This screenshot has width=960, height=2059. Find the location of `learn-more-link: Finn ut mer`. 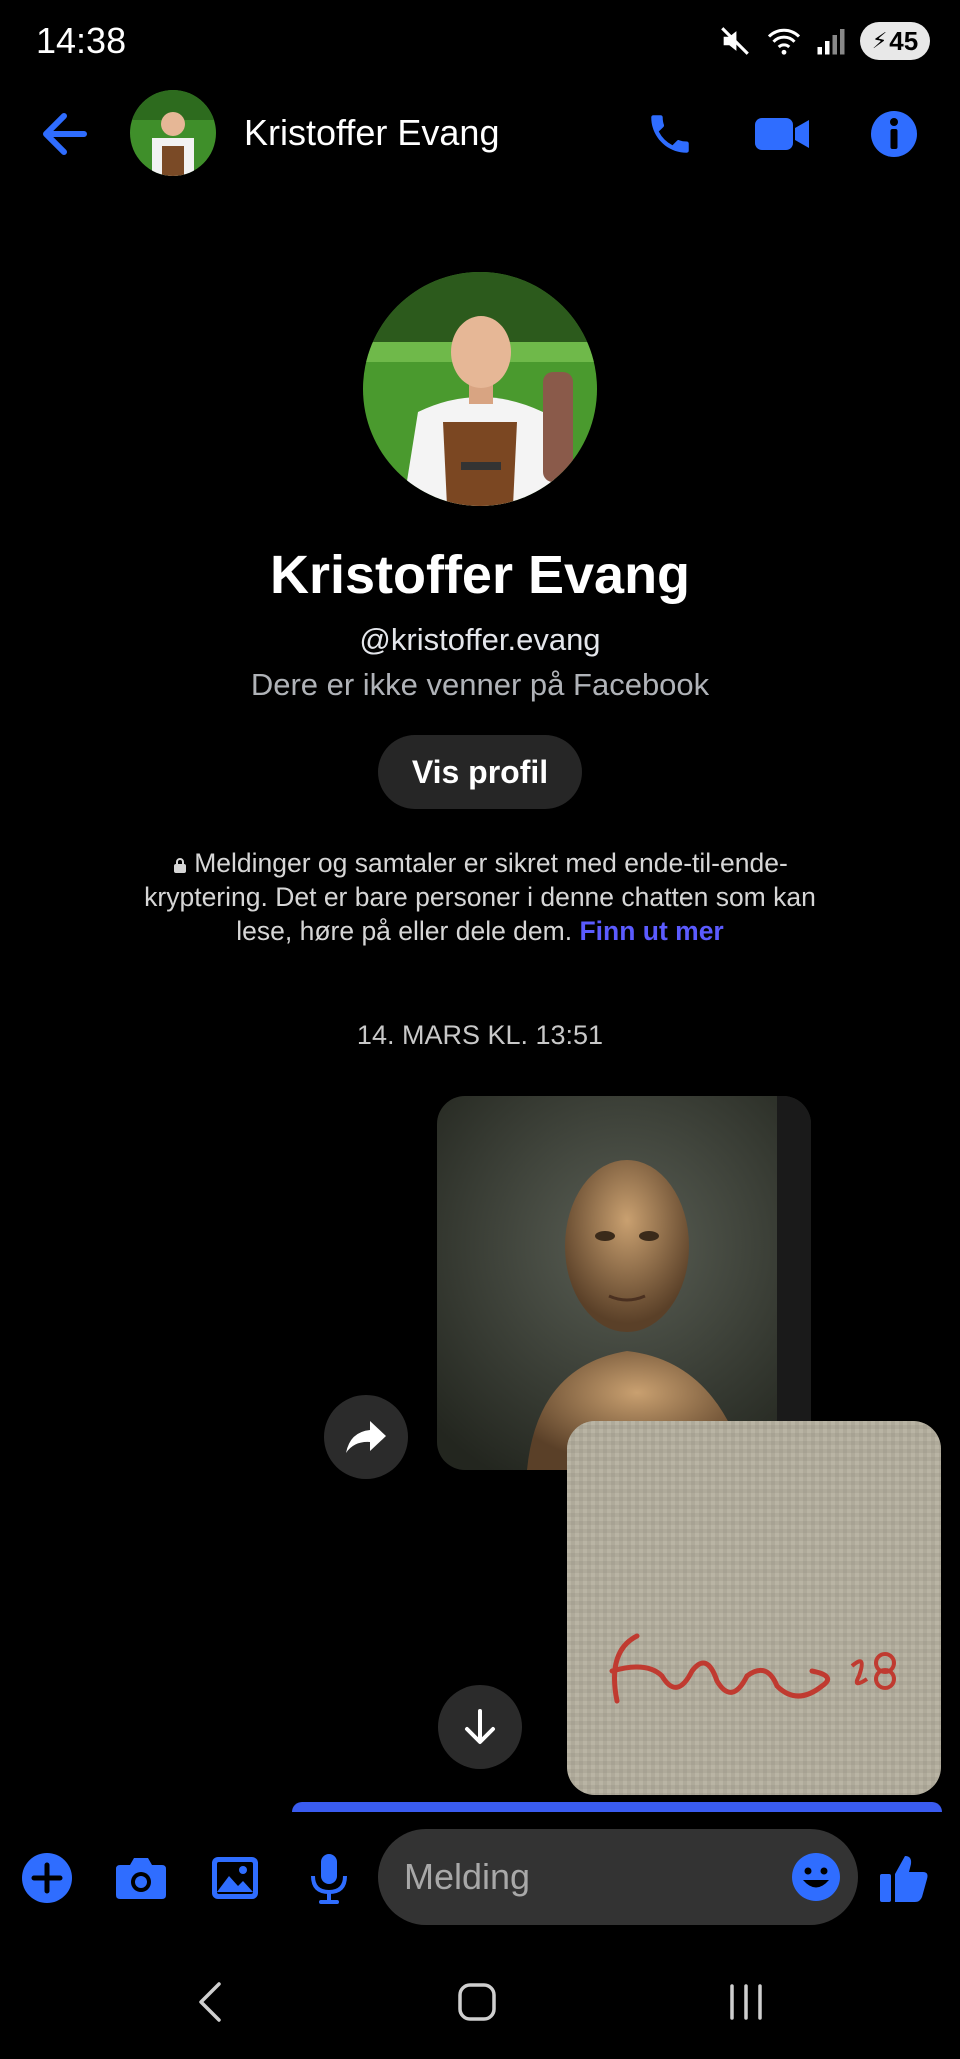

learn-more-link: Finn ut mer is located at coordinates (651, 931).